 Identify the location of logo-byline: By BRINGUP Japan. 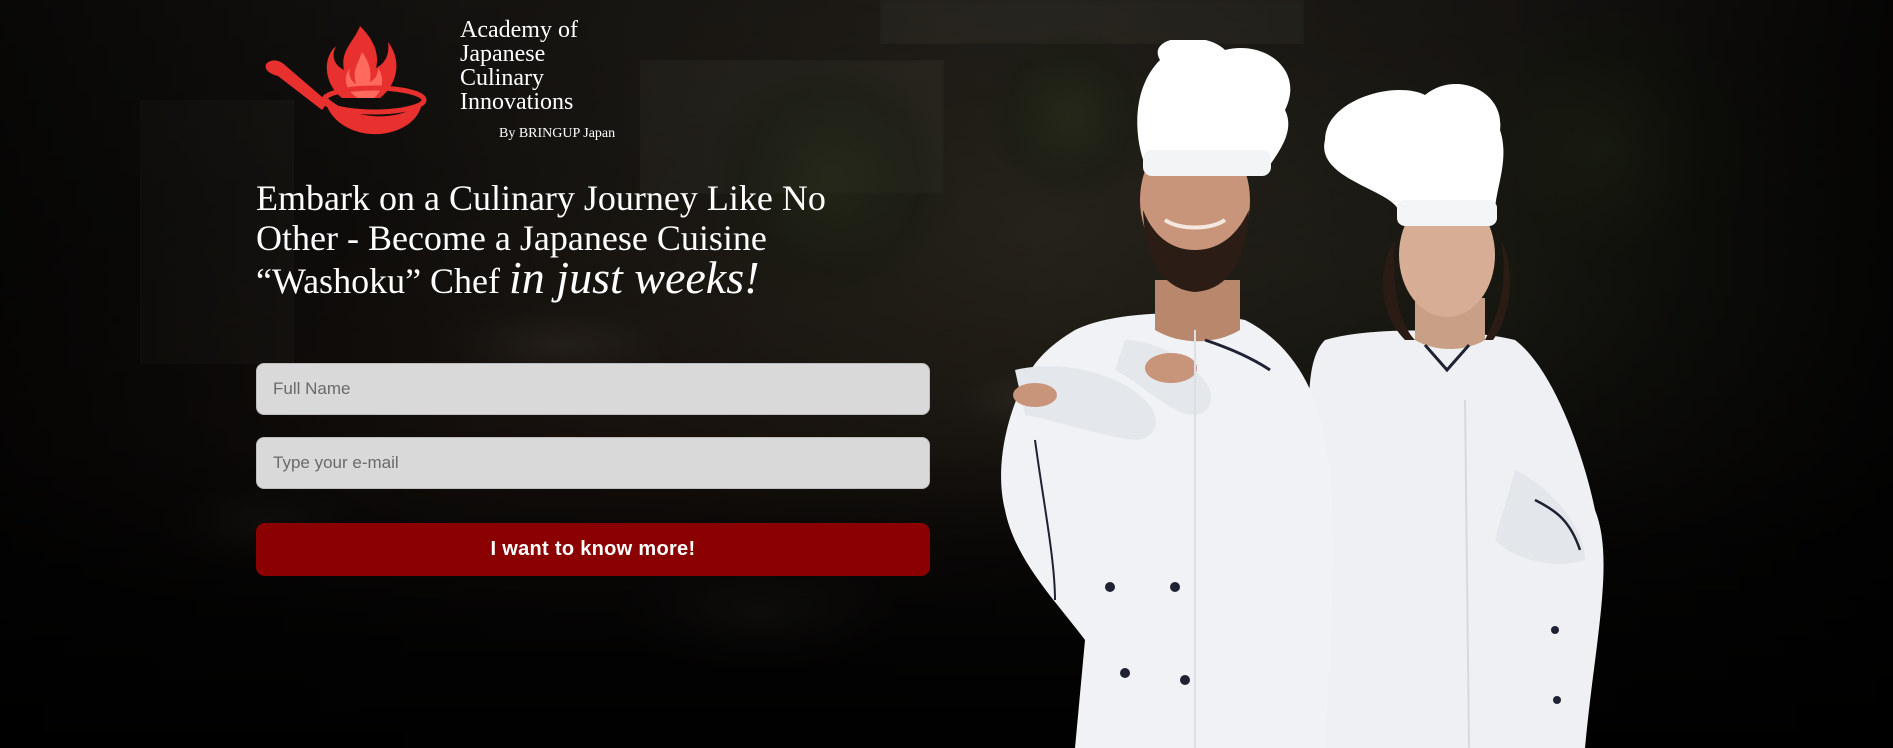
(557, 133).